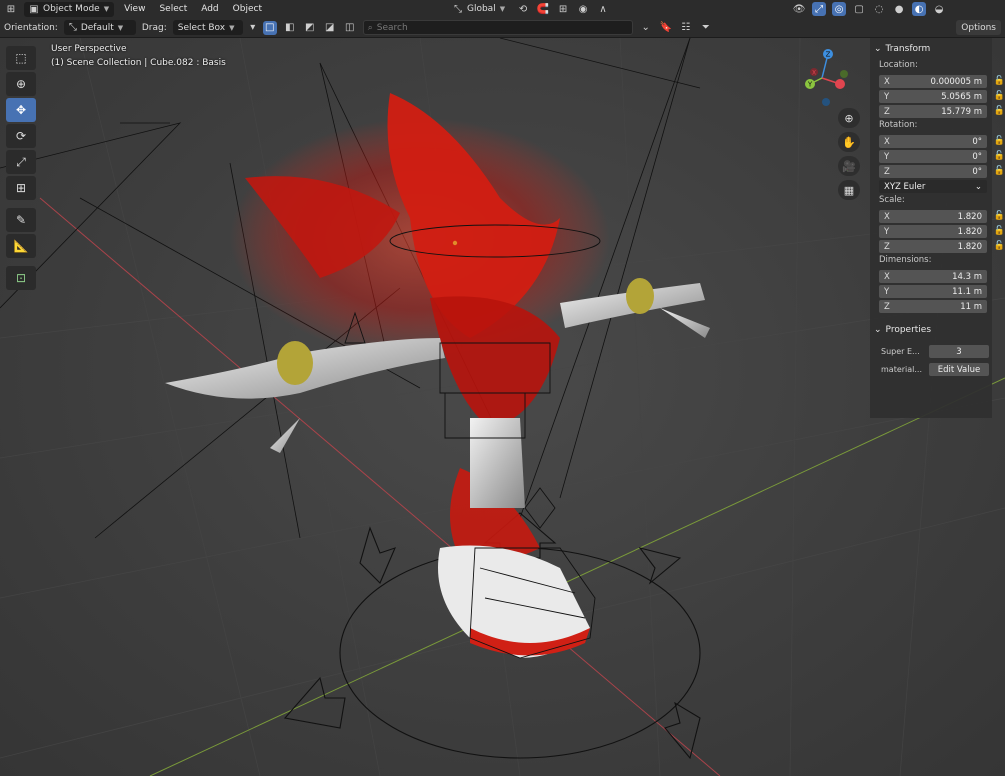 This screenshot has height=776, width=1005. I want to click on location-x-field: X 0.000005 m 🔓, so click(942, 81).